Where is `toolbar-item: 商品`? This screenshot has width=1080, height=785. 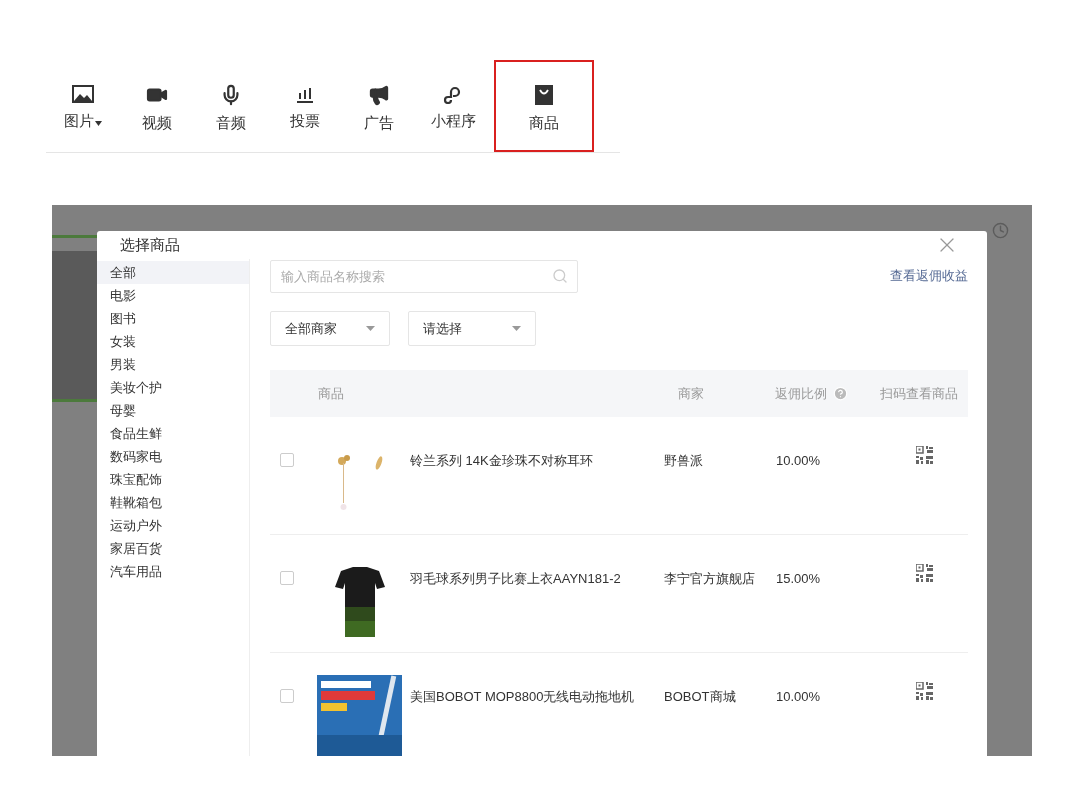
toolbar-item: 商品 is located at coordinates (544, 106).